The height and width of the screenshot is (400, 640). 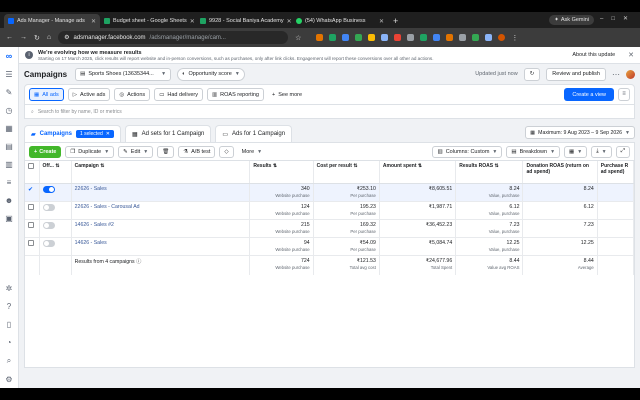 I want to click on list-icon: ≡, so click(x=9, y=182).